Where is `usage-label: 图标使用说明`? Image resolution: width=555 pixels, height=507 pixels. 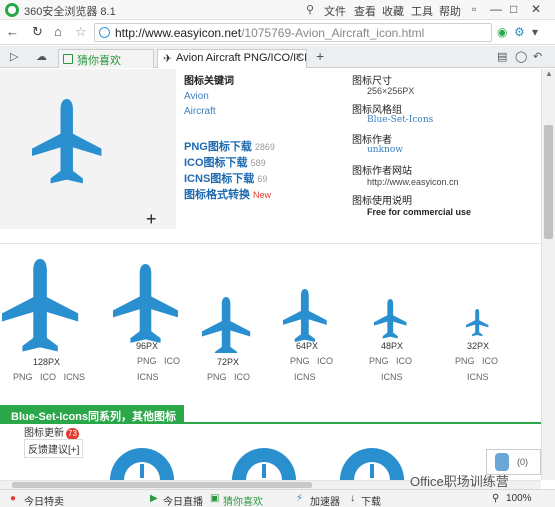 usage-label: 图标使用说明 is located at coordinates (382, 201).